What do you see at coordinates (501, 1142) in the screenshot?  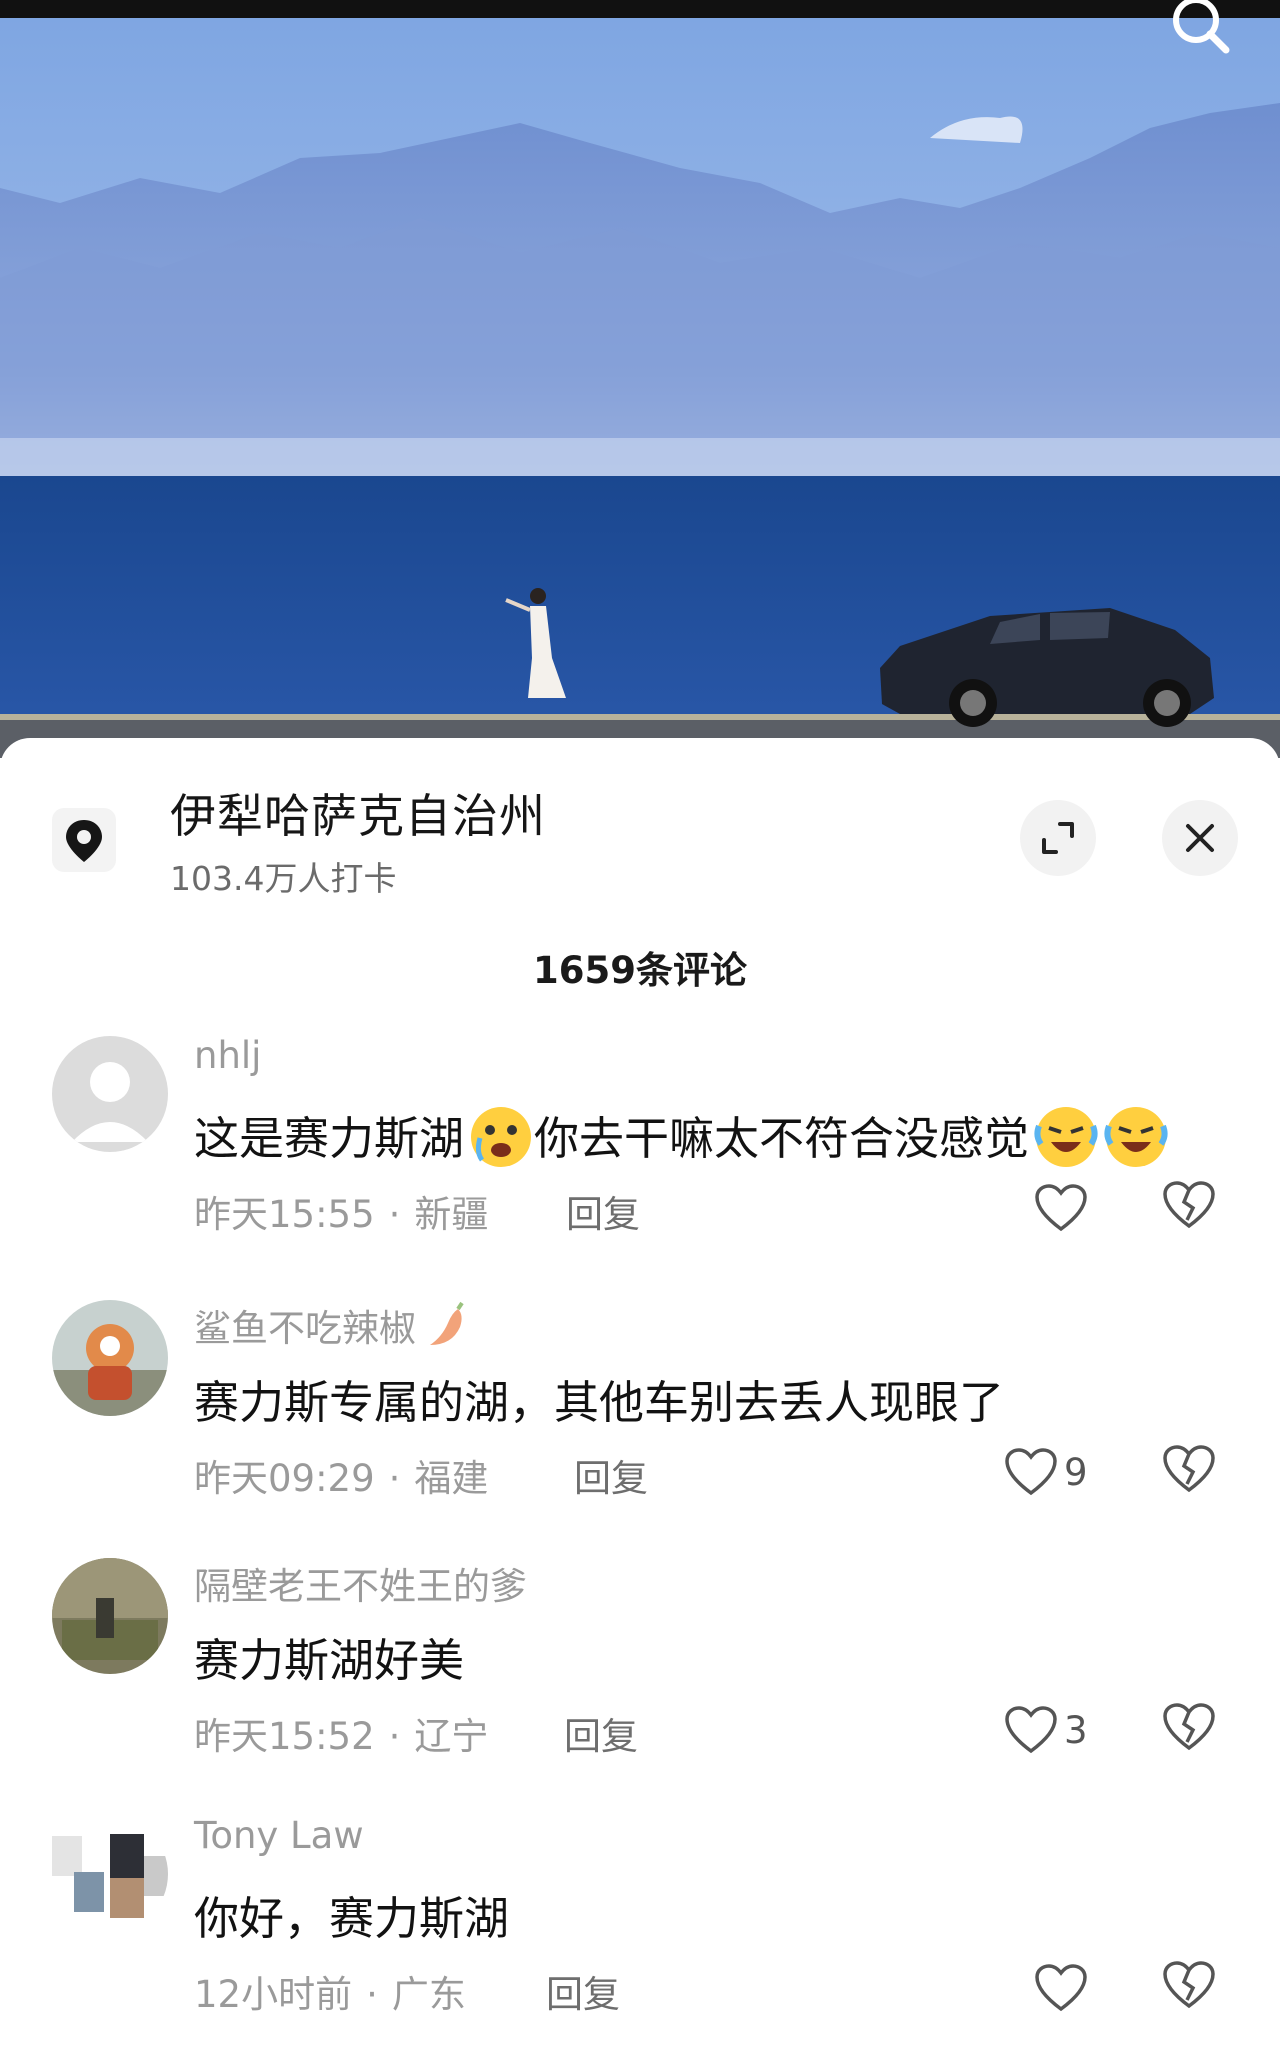 I see `crying-emoji-icon` at bounding box center [501, 1142].